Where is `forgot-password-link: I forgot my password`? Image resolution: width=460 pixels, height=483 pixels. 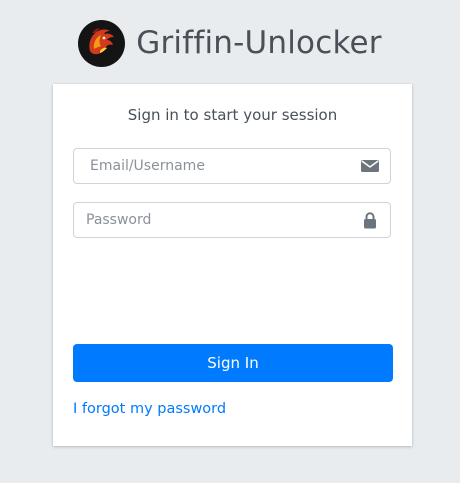 forgot-password-link: I forgot my password is located at coordinates (149, 409).